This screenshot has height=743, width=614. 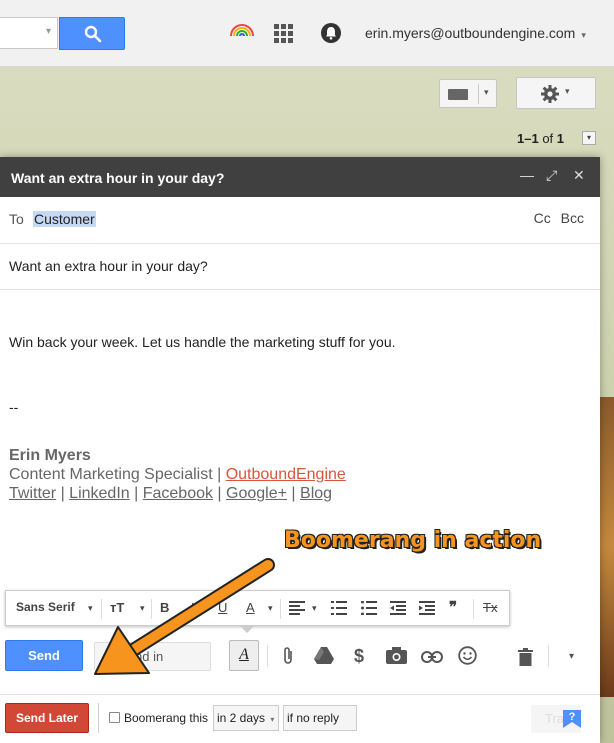 What do you see at coordinates (297, 608) in the screenshot?
I see `align-icon` at bounding box center [297, 608].